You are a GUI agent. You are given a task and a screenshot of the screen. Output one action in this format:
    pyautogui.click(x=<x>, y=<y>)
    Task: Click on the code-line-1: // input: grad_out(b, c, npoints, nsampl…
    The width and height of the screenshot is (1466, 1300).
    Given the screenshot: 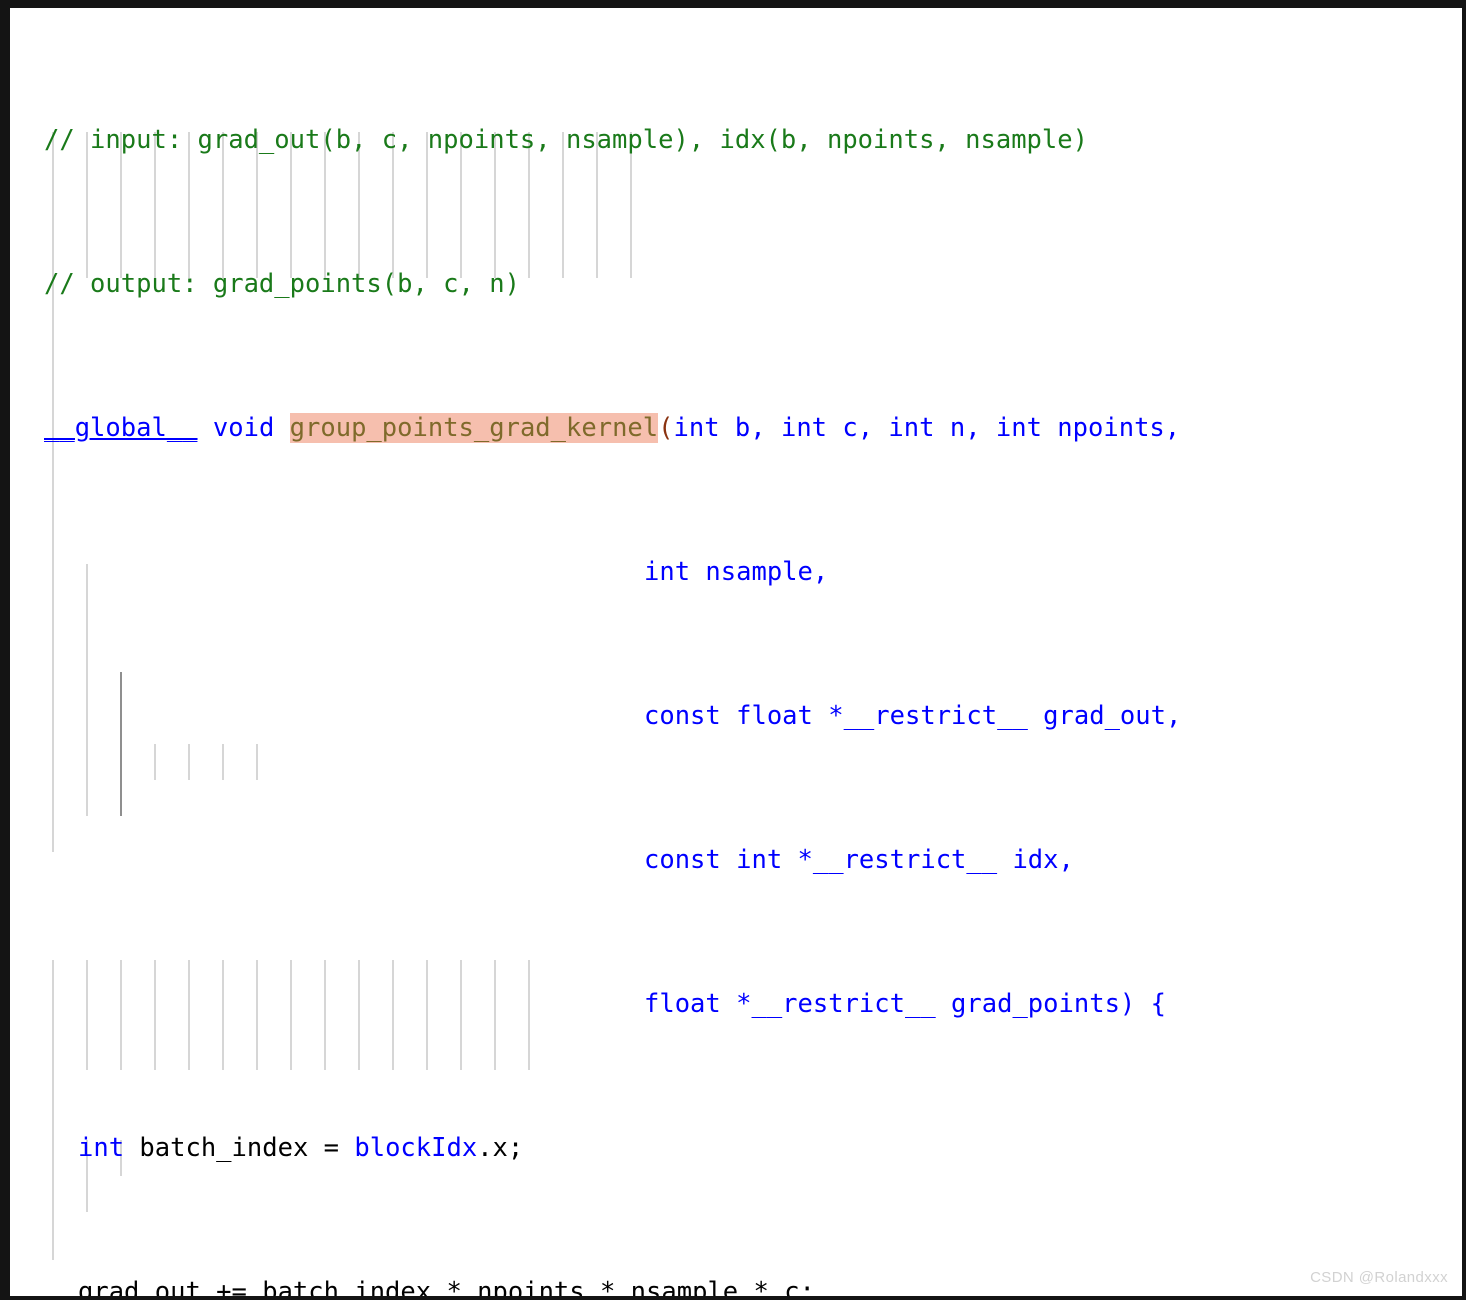 What is the action you would take?
    pyautogui.click(x=736, y=140)
    